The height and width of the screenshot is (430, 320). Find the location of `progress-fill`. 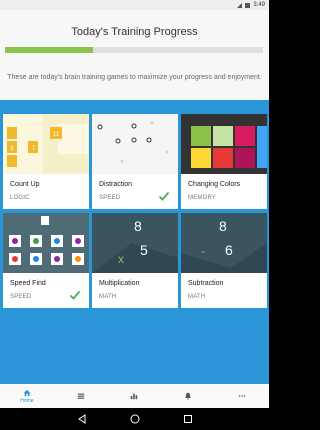

progress-fill is located at coordinates (49, 50).